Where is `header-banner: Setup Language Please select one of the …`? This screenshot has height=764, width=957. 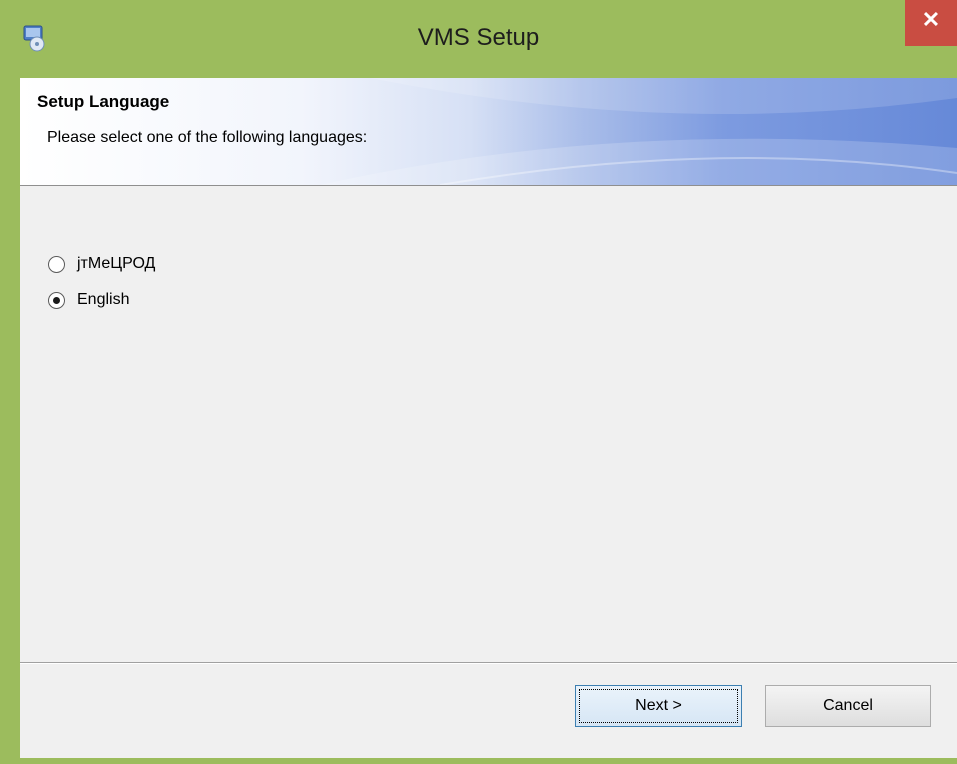 header-banner: Setup Language Please select one of the … is located at coordinates (488, 132).